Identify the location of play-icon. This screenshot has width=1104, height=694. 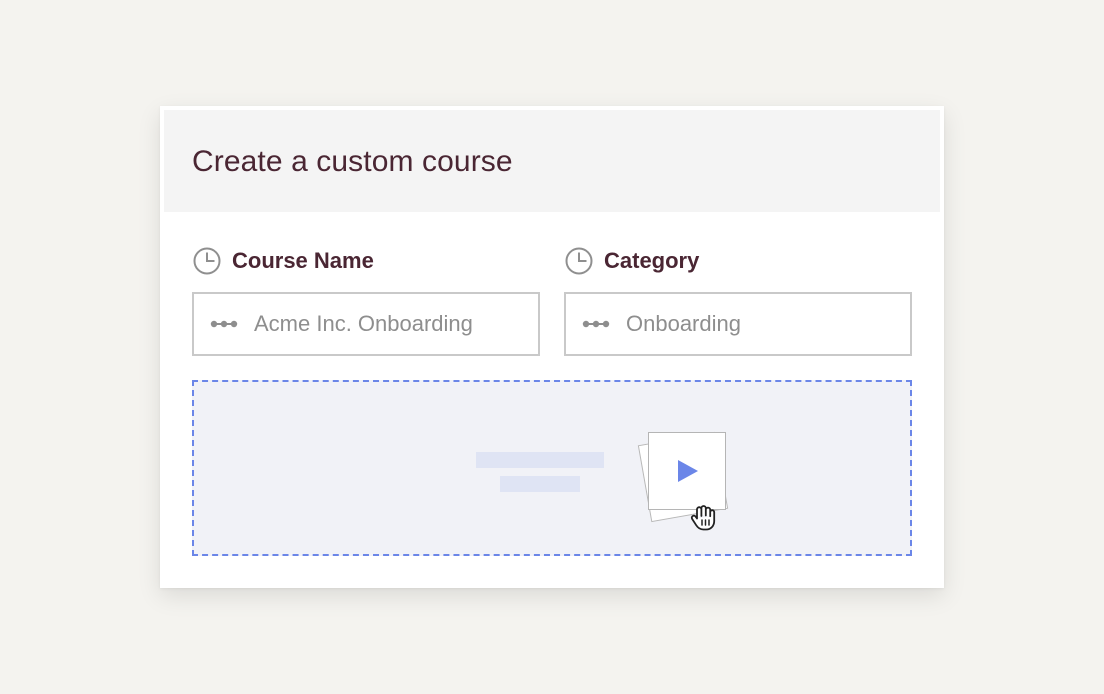
(688, 471).